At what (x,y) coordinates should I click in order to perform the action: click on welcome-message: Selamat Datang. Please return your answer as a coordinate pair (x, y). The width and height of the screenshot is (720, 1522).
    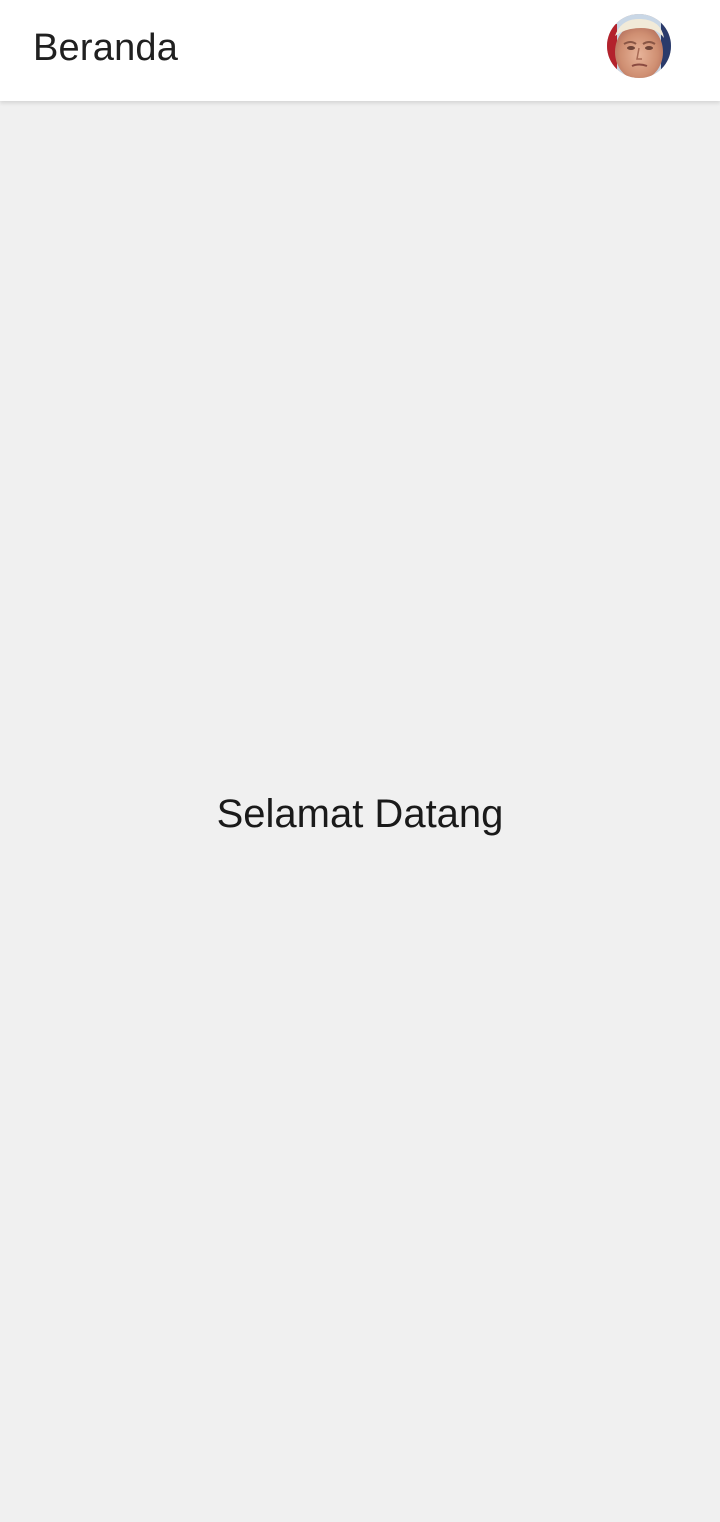
    Looking at the image, I should click on (360, 814).